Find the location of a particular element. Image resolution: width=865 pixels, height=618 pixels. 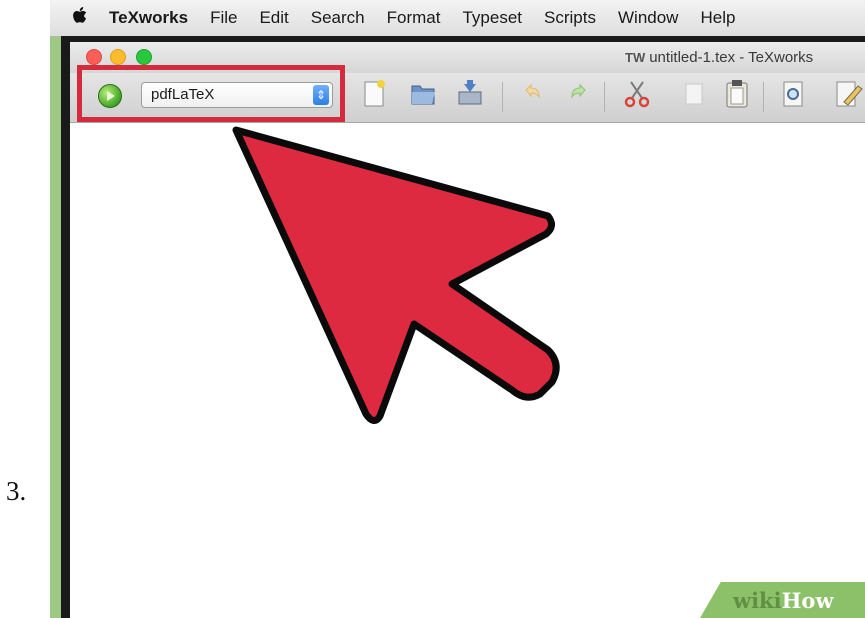

watermark-how: How is located at coordinates (807, 600).